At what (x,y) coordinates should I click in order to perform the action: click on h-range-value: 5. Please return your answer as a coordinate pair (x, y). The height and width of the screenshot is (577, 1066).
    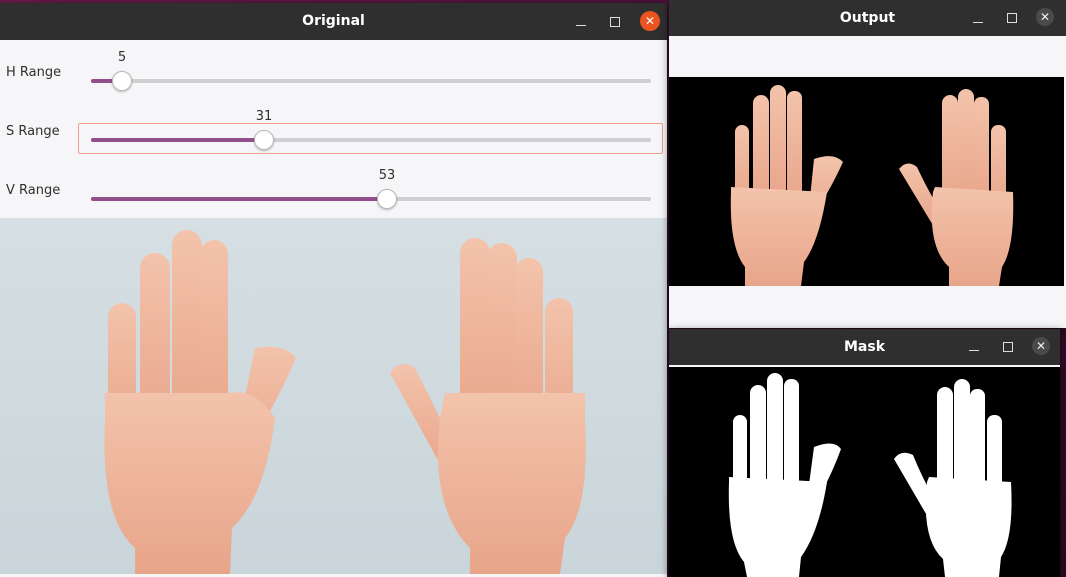
    Looking at the image, I should click on (122, 57).